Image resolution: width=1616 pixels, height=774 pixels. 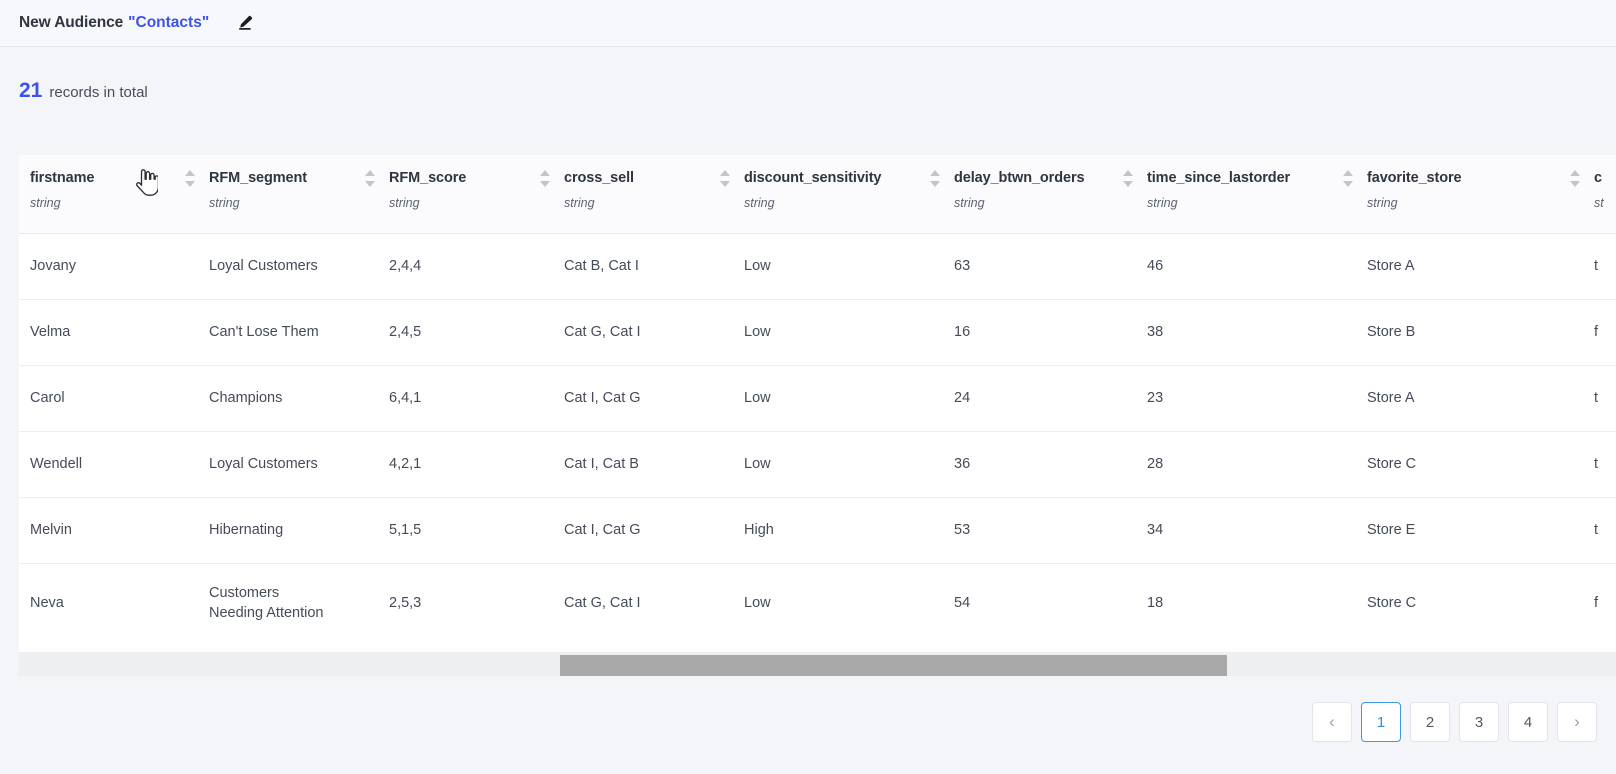 I want to click on cell-firstname: Melvin, so click(x=114, y=530).